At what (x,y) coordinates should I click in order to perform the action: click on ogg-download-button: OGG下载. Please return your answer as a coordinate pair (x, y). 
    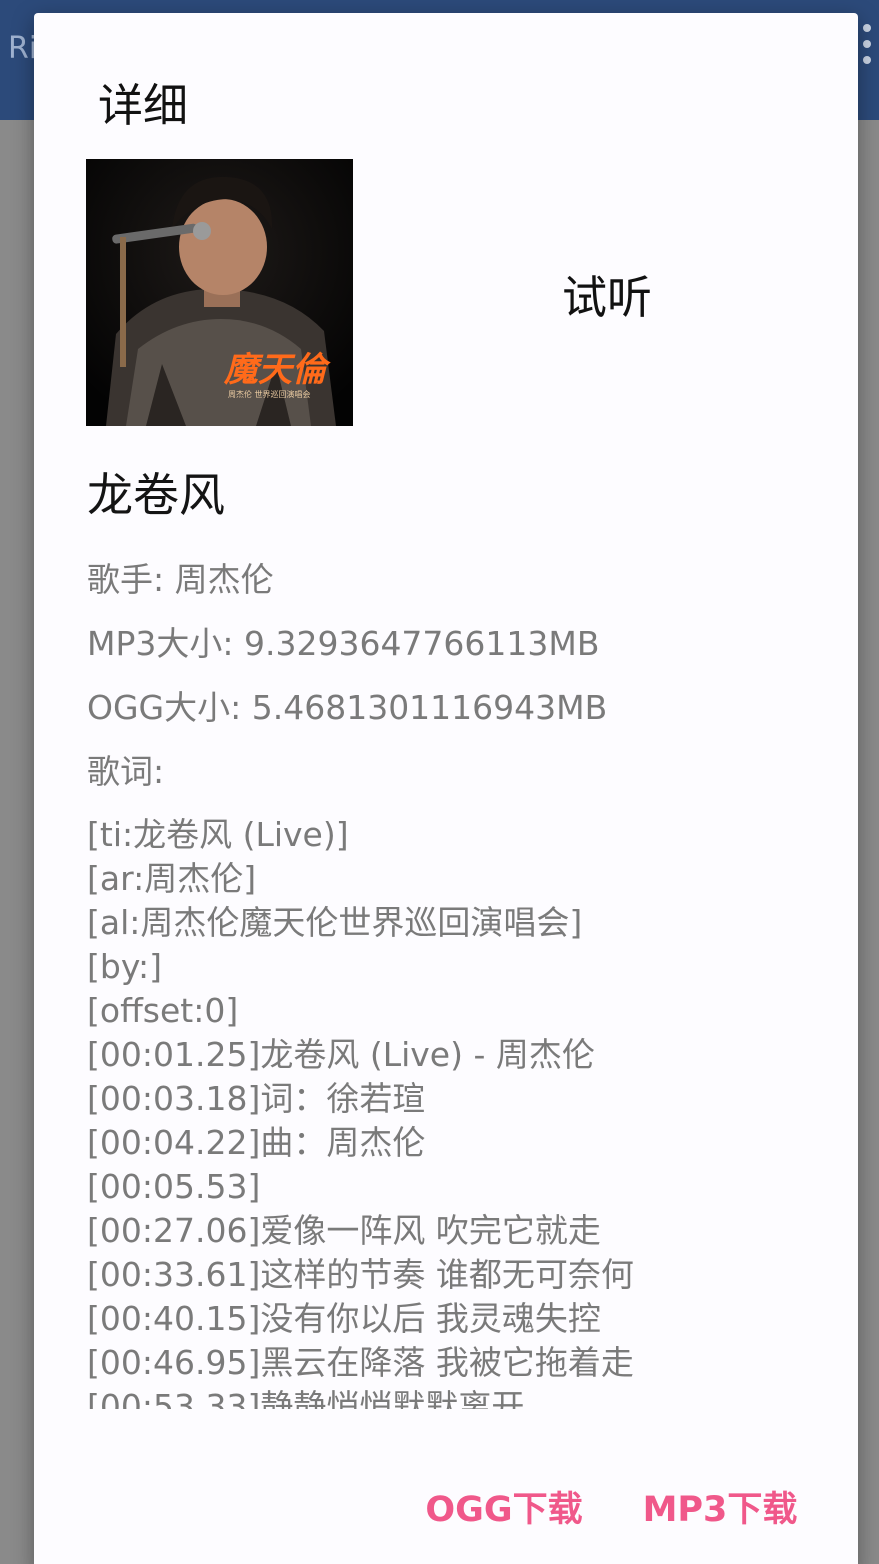
    Looking at the image, I should click on (504, 1510).